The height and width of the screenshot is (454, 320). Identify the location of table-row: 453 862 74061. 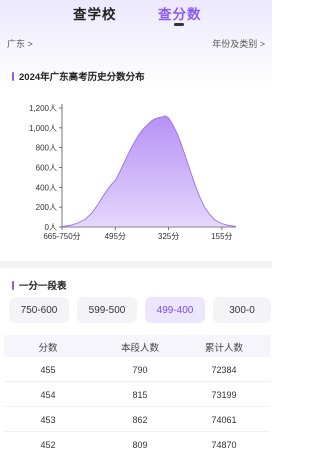
(137, 419).